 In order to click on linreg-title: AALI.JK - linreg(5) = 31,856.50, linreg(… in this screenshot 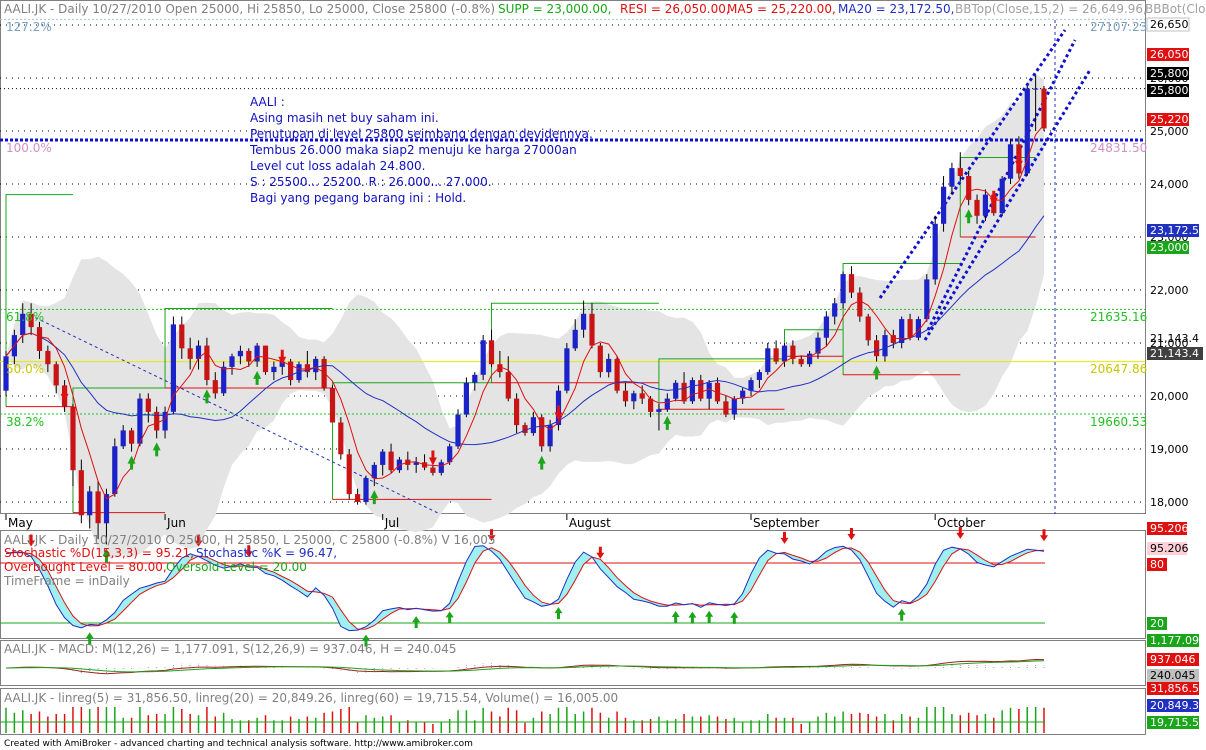, I will do `click(311, 698)`.